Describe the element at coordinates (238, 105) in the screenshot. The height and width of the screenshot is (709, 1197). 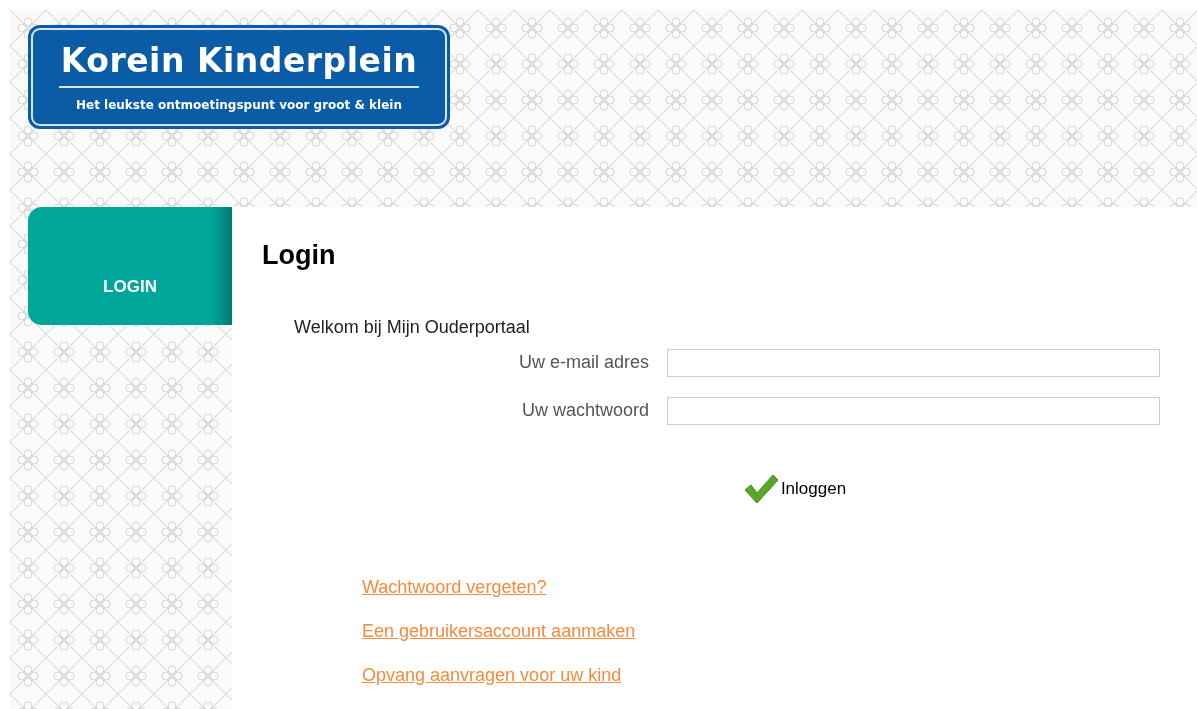
I see `logo-tagline: Het leukste ontmoetingspunt voor groot & klein` at that location.